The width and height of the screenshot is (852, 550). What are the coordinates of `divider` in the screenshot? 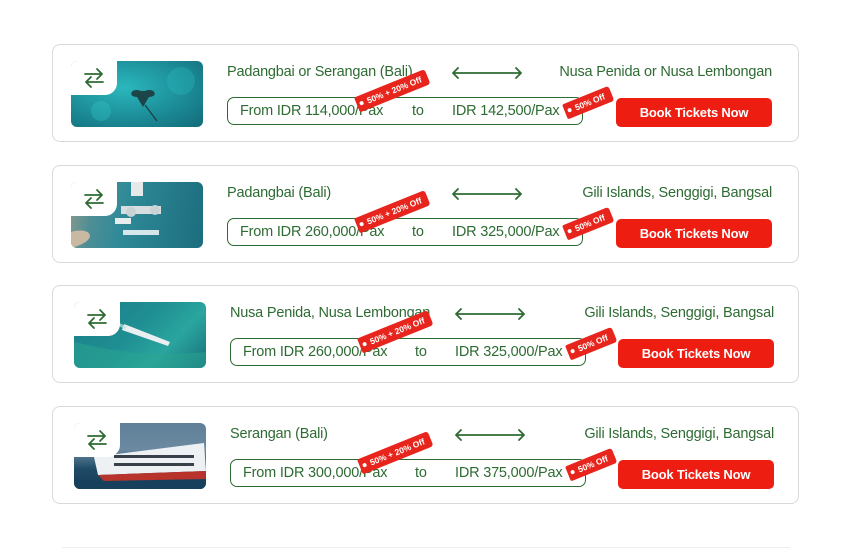 It's located at (426, 547).